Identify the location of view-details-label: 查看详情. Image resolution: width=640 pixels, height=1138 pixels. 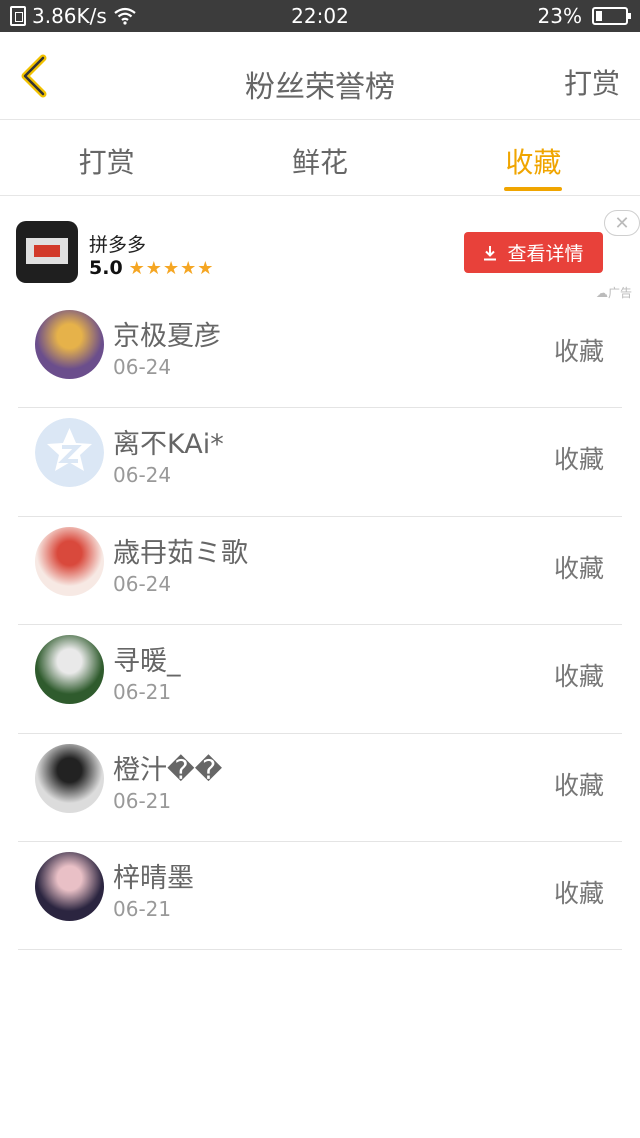
(545, 254).